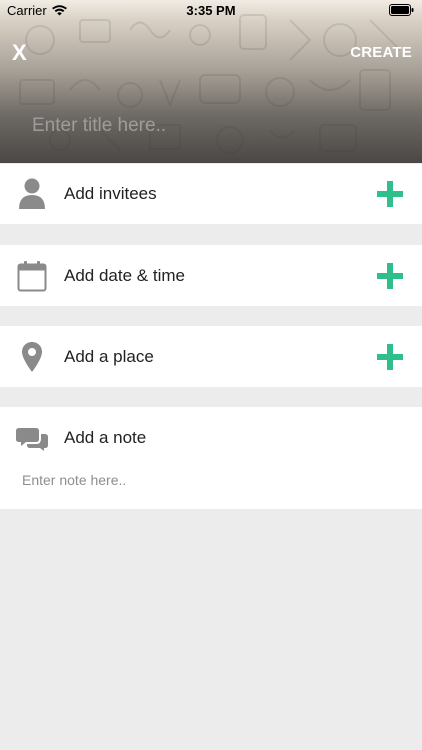 Image resolution: width=422 pixels, height=750 pixels. What do you see at coordinates (390, 275) in the screenshot?
I see `add-date-time-plus-icon` at bounding box center [390, 275].